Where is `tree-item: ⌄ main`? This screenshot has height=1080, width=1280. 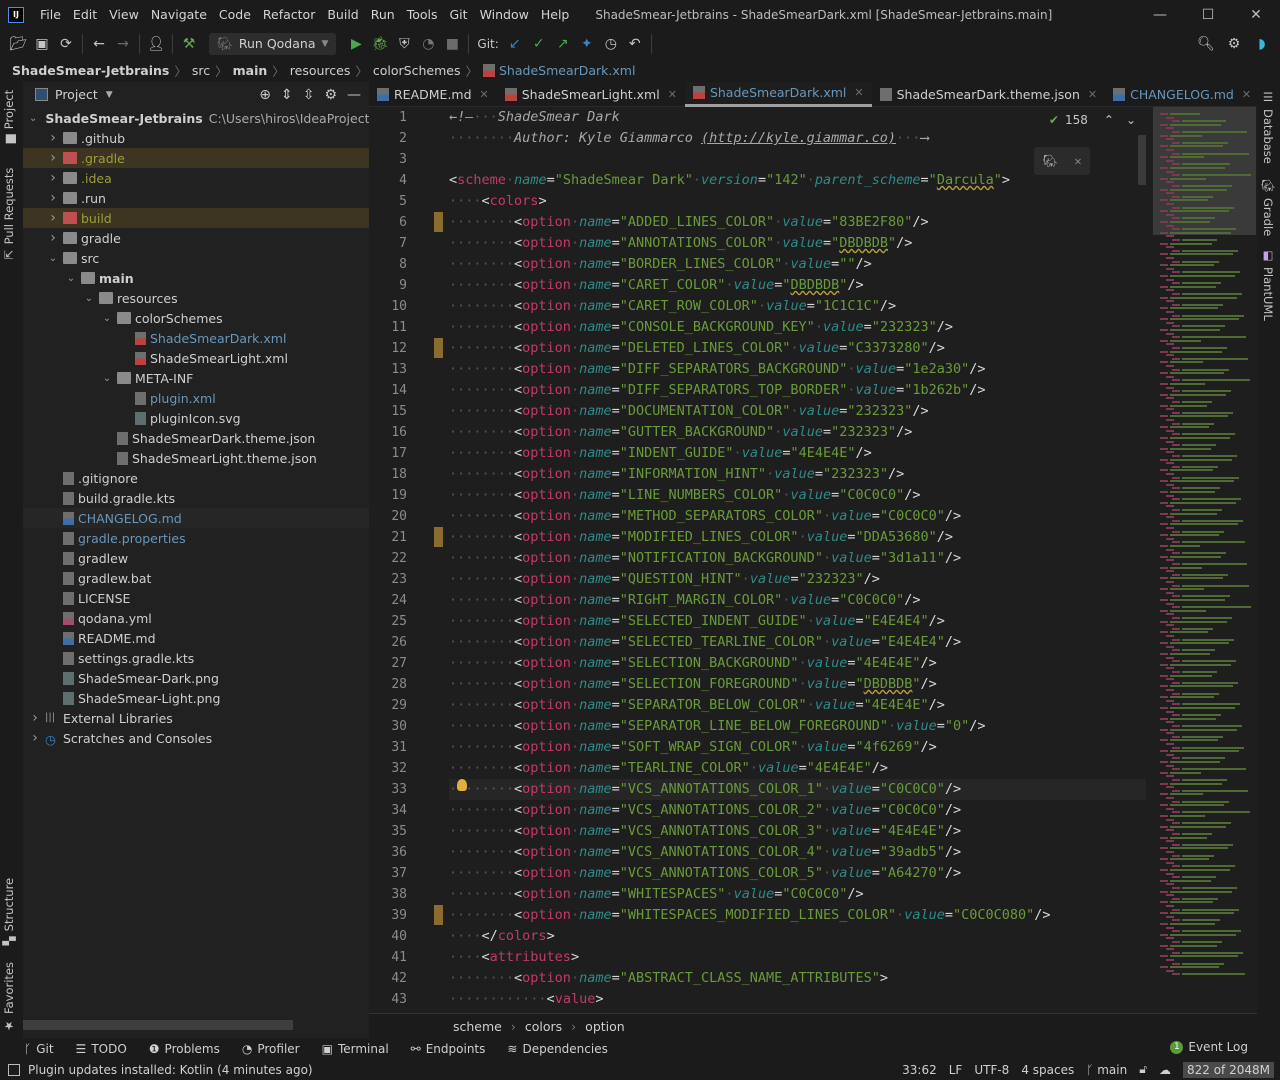 tree-item: ⌄ main is located at coordinates (196, 278).